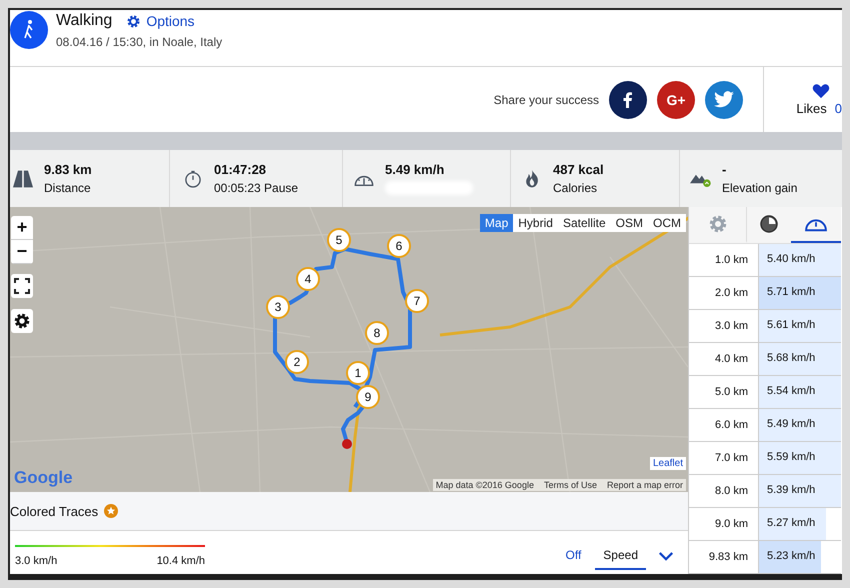 This screenshot has height=588, width=850. Describe the element at coordinates (791, 325) in the screenshot. I see `split-speed: 5.61 km/h` at that location.